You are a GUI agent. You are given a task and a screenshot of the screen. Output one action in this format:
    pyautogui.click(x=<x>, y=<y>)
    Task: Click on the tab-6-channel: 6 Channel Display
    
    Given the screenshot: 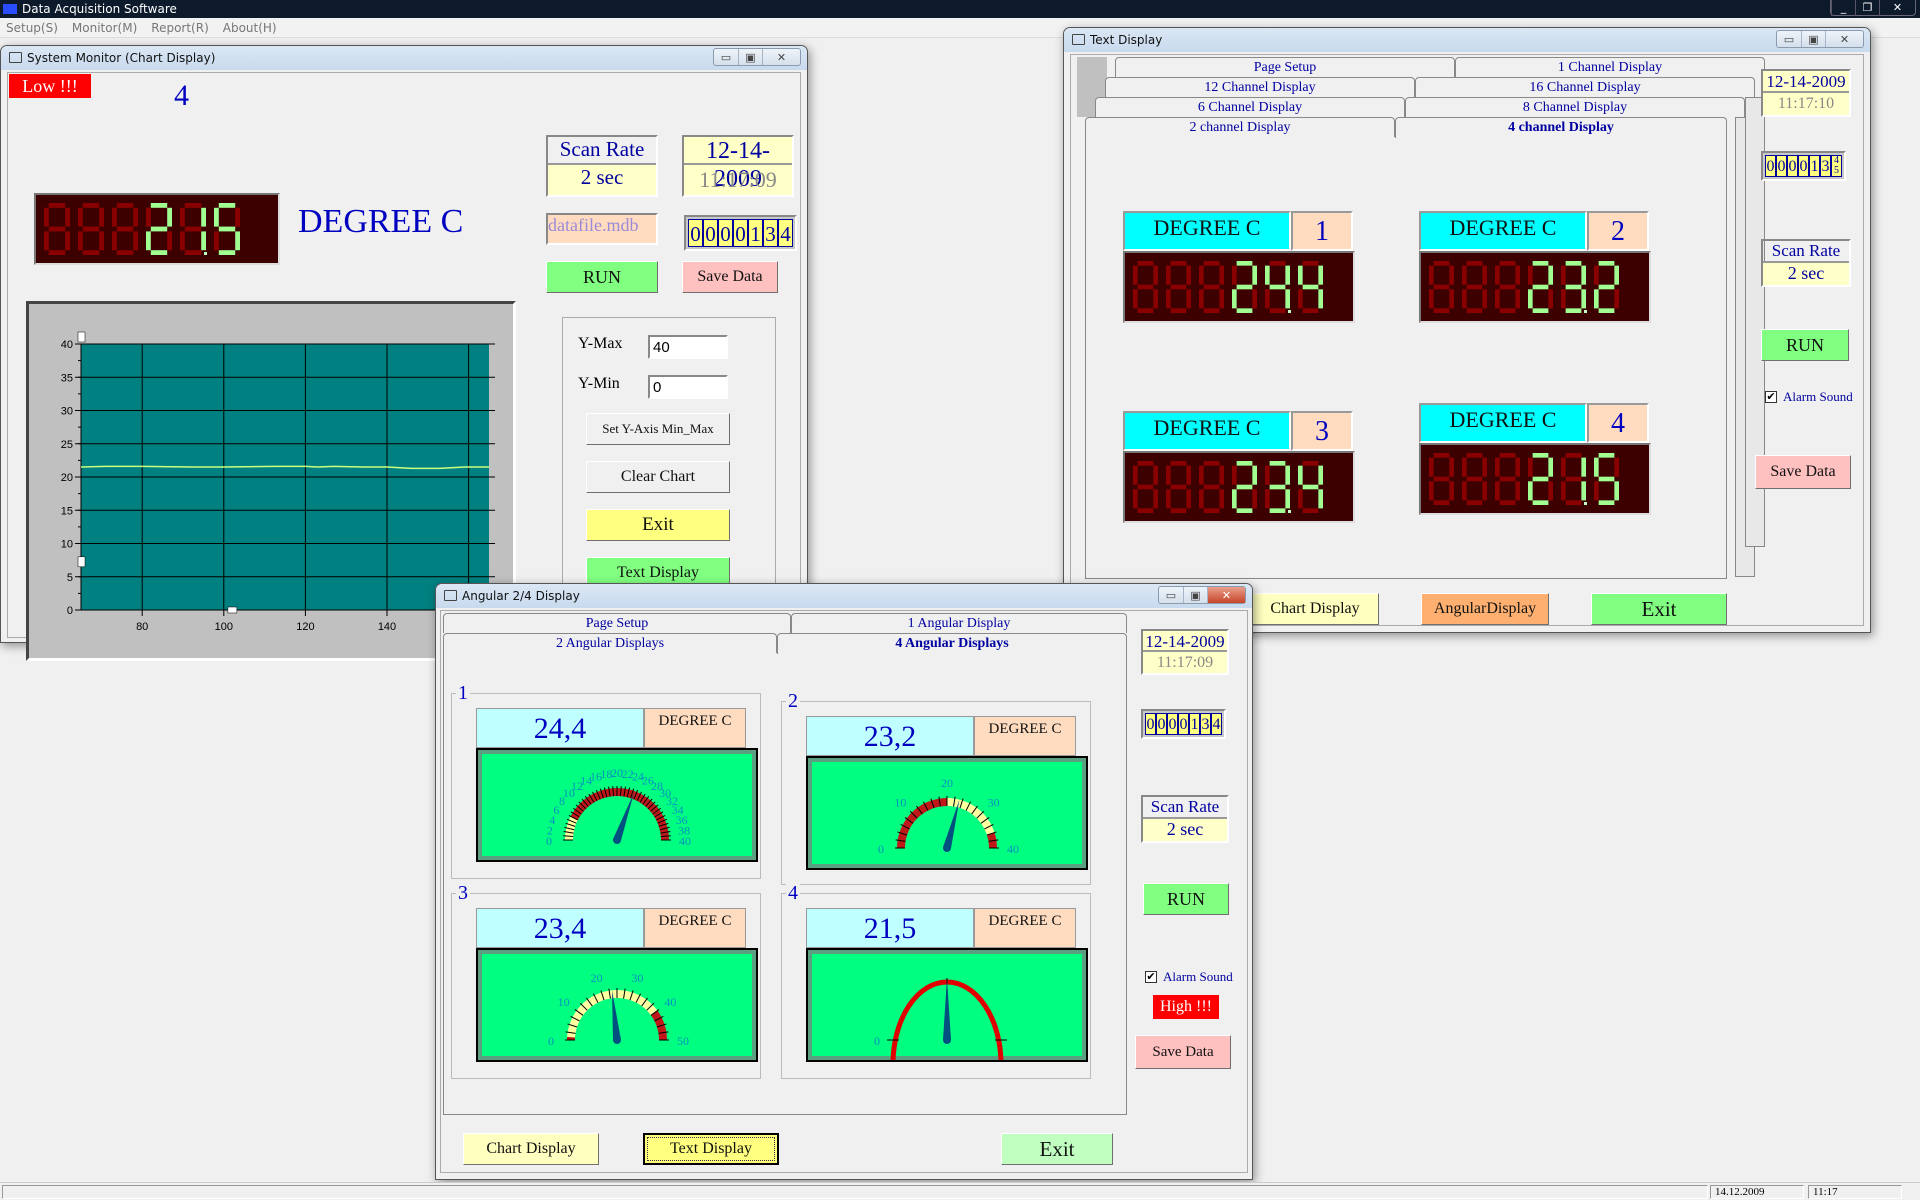 What is the action you would take?
    pyautogui.click(x=1250, y=107)
    